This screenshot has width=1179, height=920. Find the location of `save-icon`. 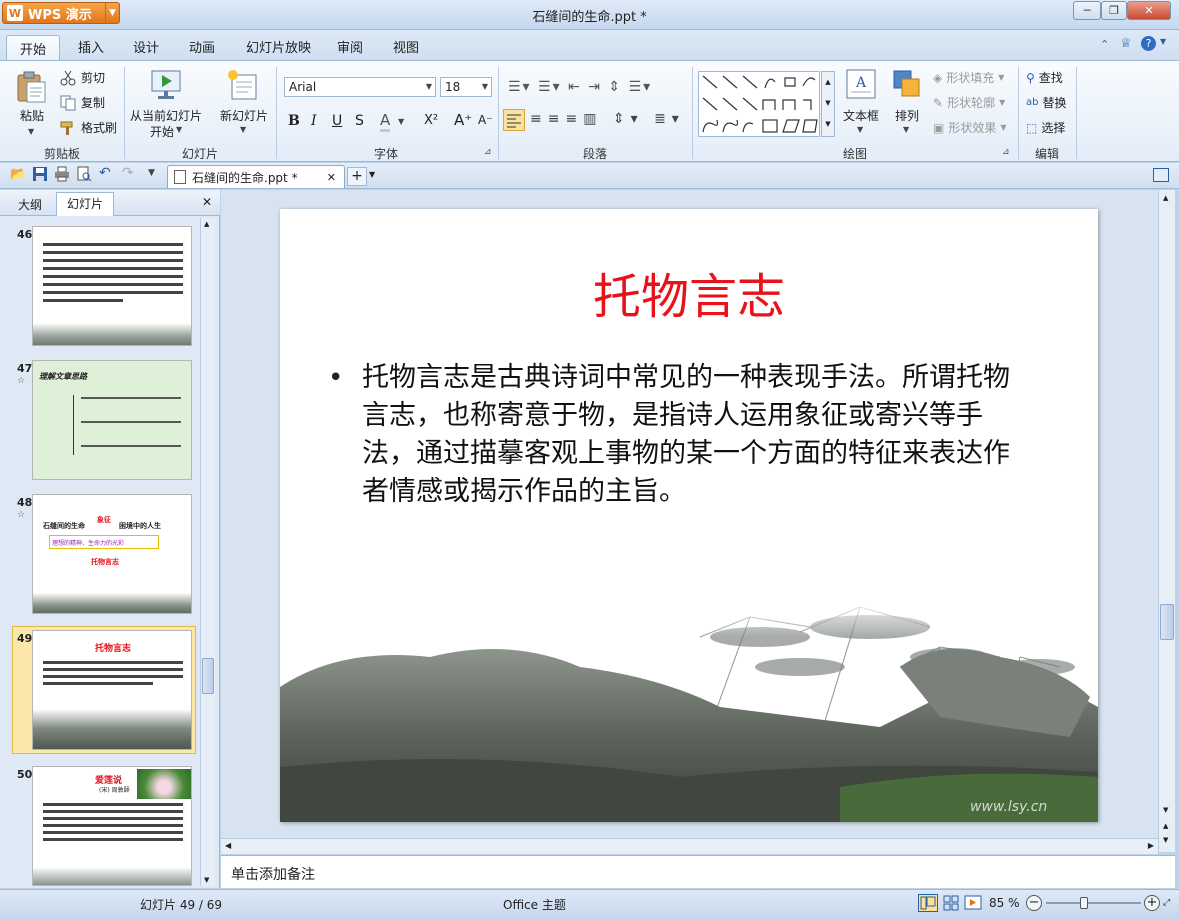

save-icon is located at coordinates (40, 174).